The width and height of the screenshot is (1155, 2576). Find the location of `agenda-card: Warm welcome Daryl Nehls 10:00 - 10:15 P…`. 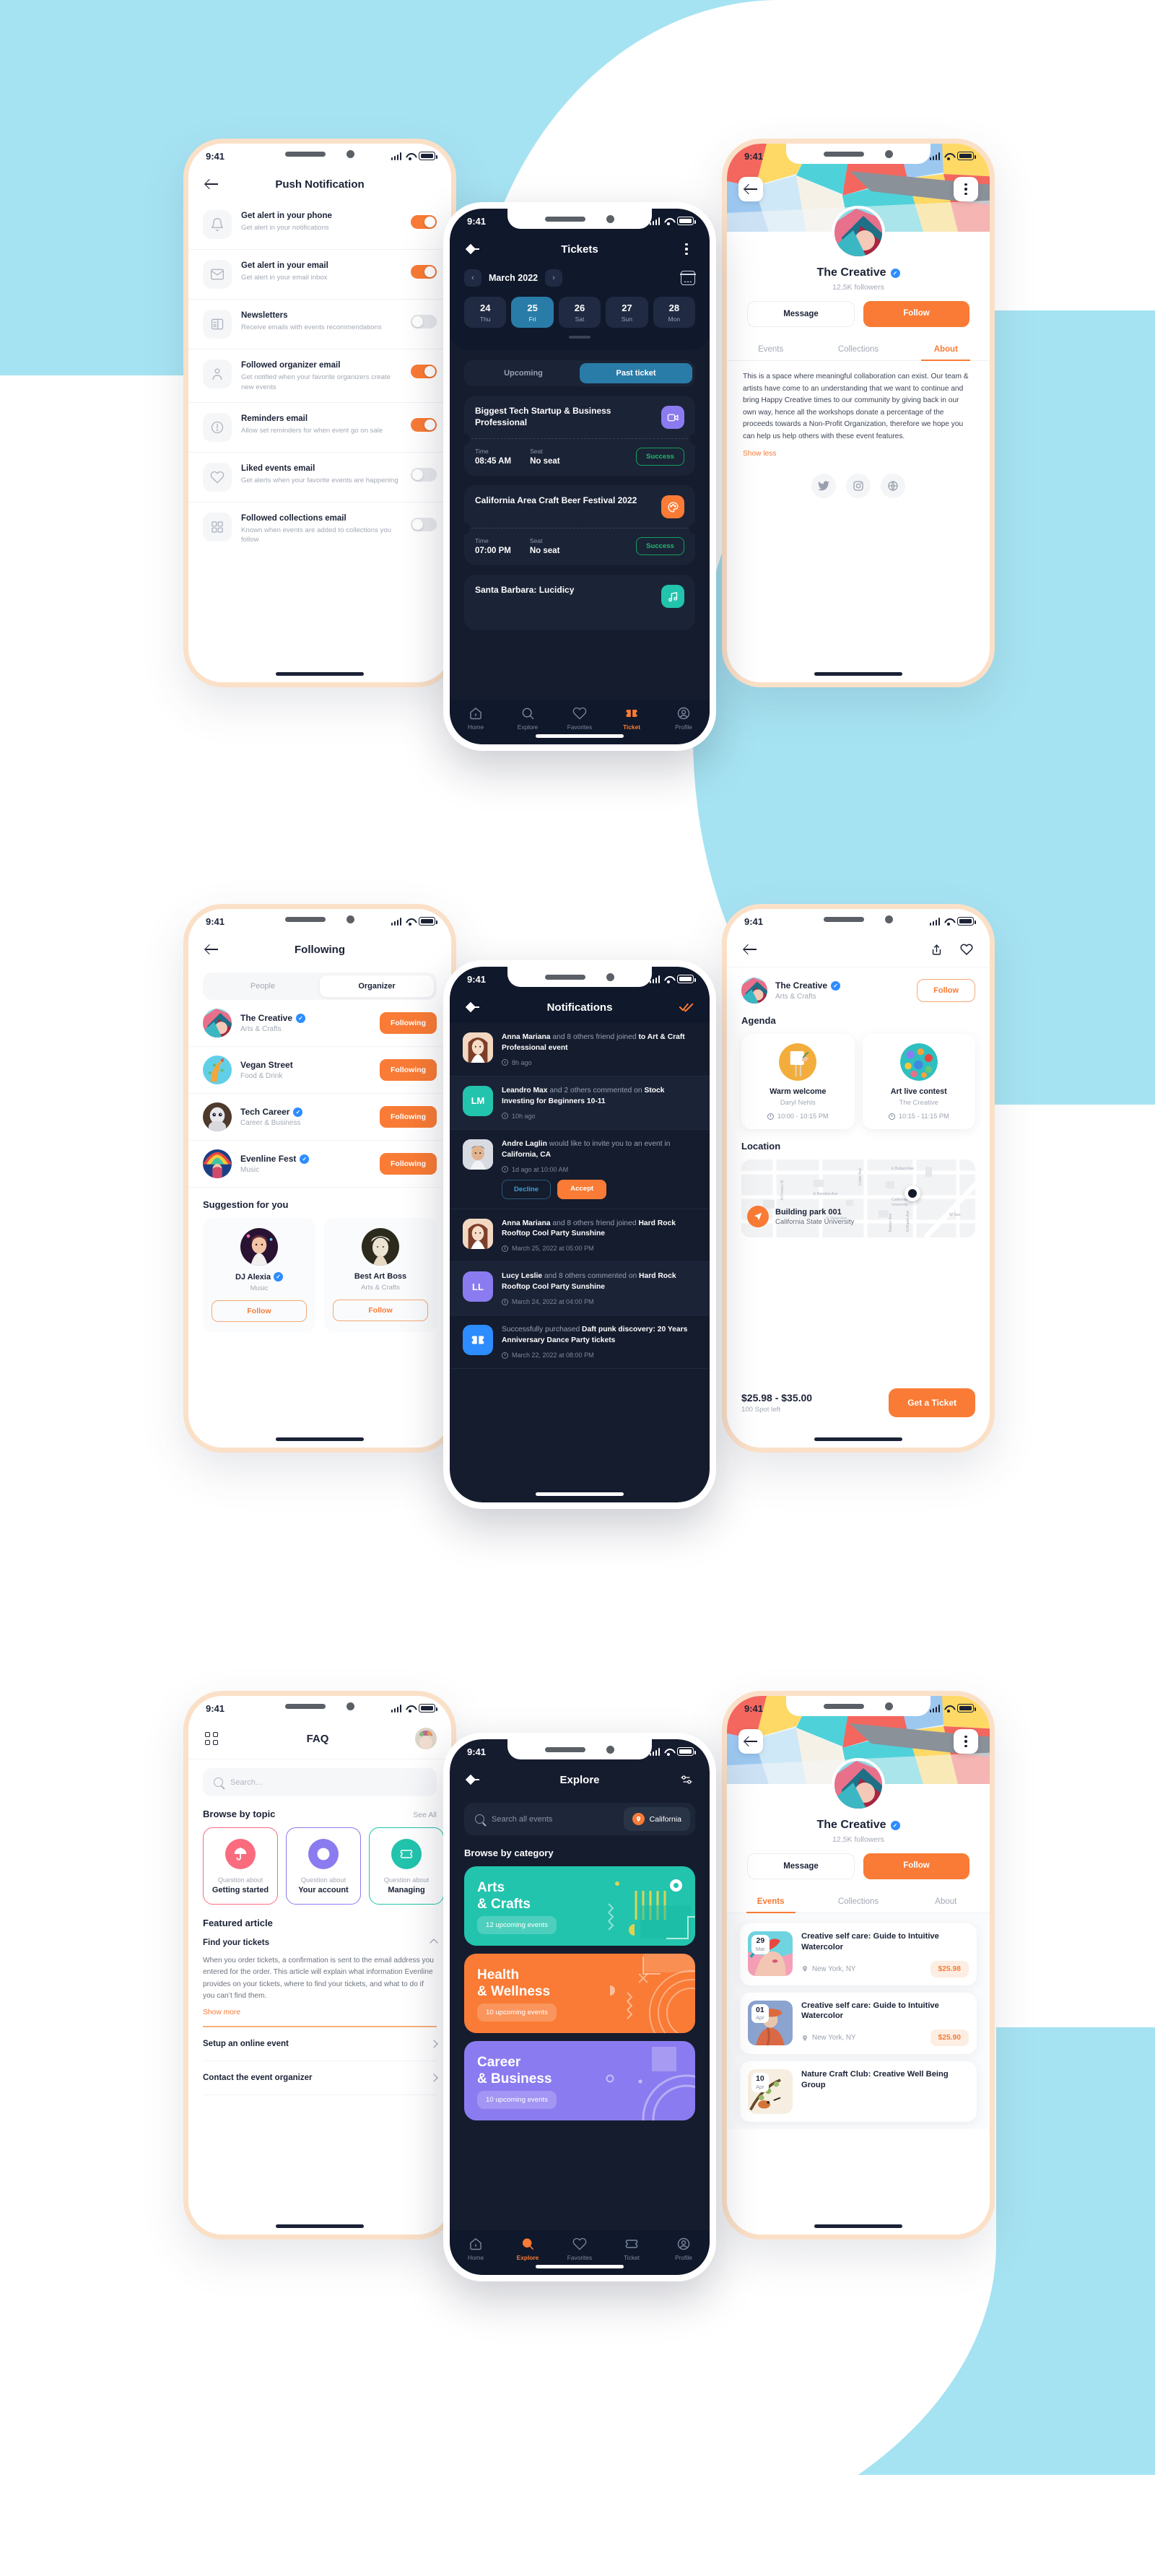

agenda-card: Warm welcome Daryl Nehls 10:00 - 10:15 P… is located at coordinates (798, 1081).